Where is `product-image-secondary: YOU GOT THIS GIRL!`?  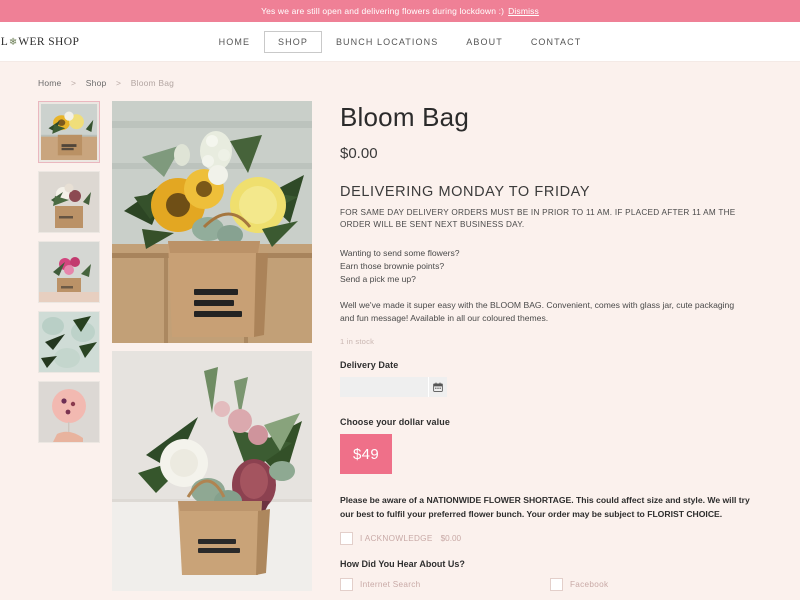 product-image-secondary: YOU GOT THIS GIRL! is located at coordinates (212, 471).